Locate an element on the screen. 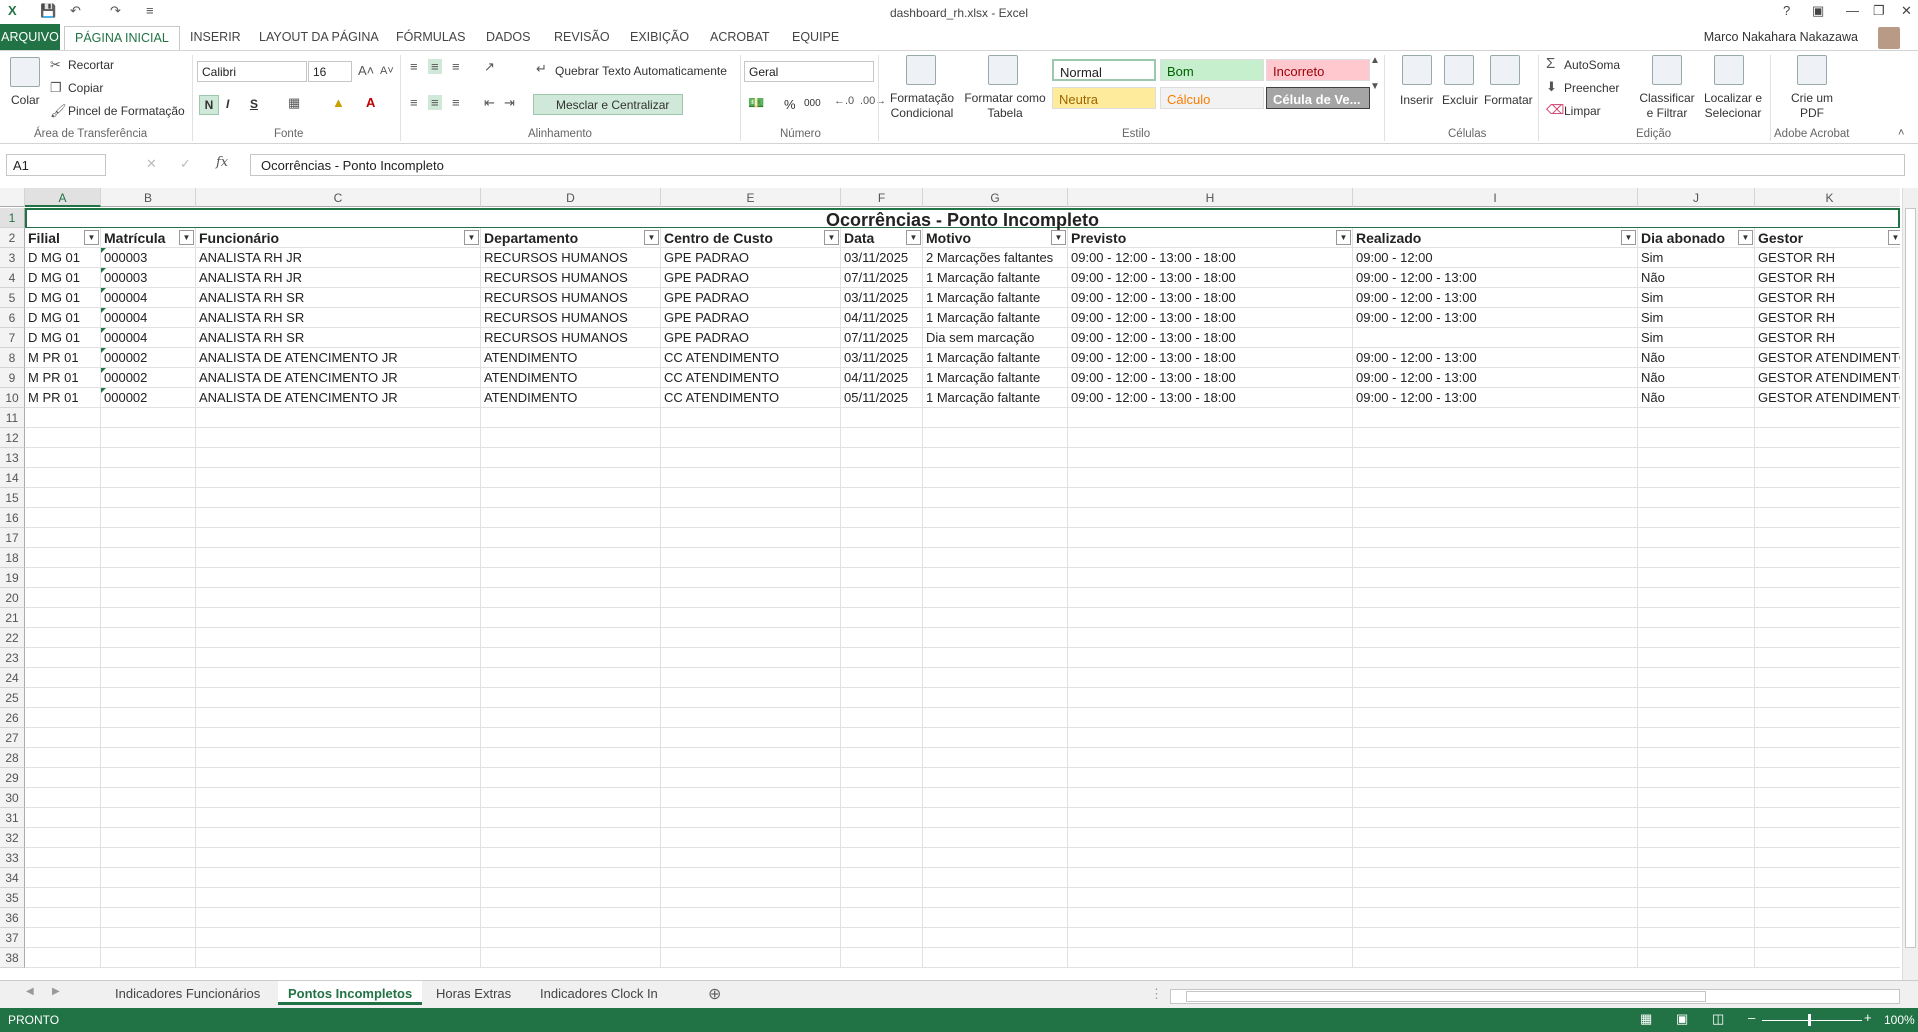 The image size is (1918, 1032). row-header: 18 is located at coordinates (12, 558).